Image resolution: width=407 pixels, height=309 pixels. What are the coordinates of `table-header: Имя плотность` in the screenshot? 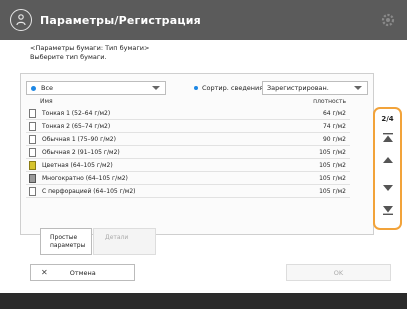 It's located at (188, 102).